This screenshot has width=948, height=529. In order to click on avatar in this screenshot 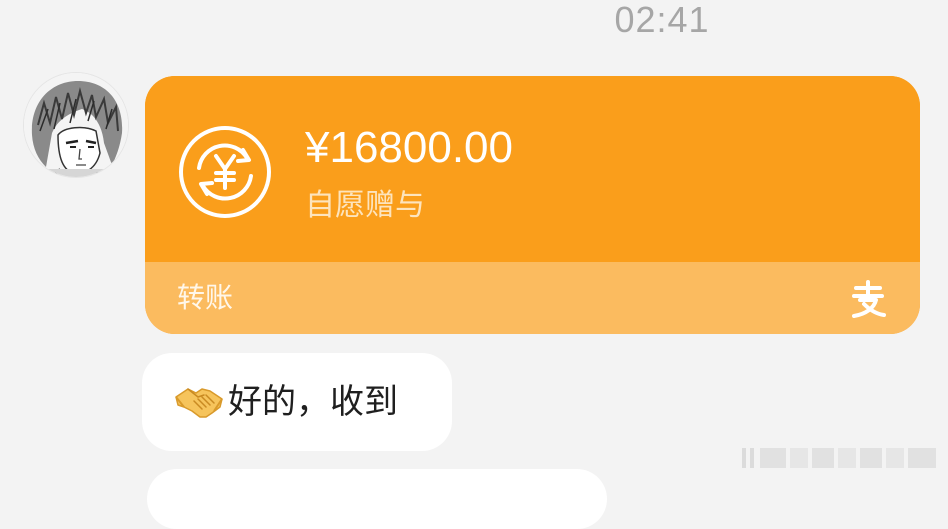, I will do `click(76, 125)`.